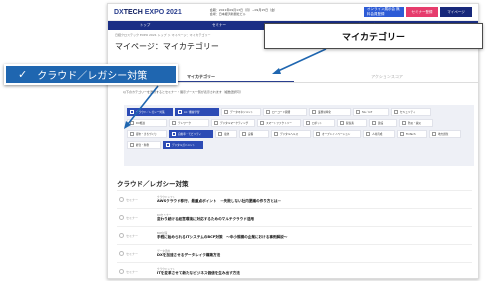 The image size is (500, 281). I want to click on category-chip: データマネジメント, so click(241, 112).